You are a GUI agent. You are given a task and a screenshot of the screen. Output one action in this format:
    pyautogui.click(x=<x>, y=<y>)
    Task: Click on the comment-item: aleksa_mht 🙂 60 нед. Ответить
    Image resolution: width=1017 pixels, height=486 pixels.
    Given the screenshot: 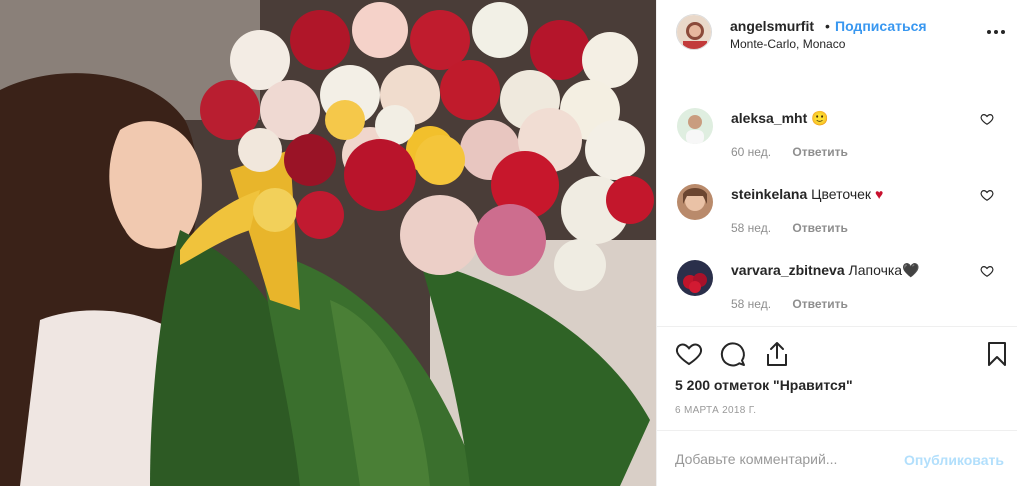 What is the action you would take?
    pyautogui.click(x=837, y=146)
    